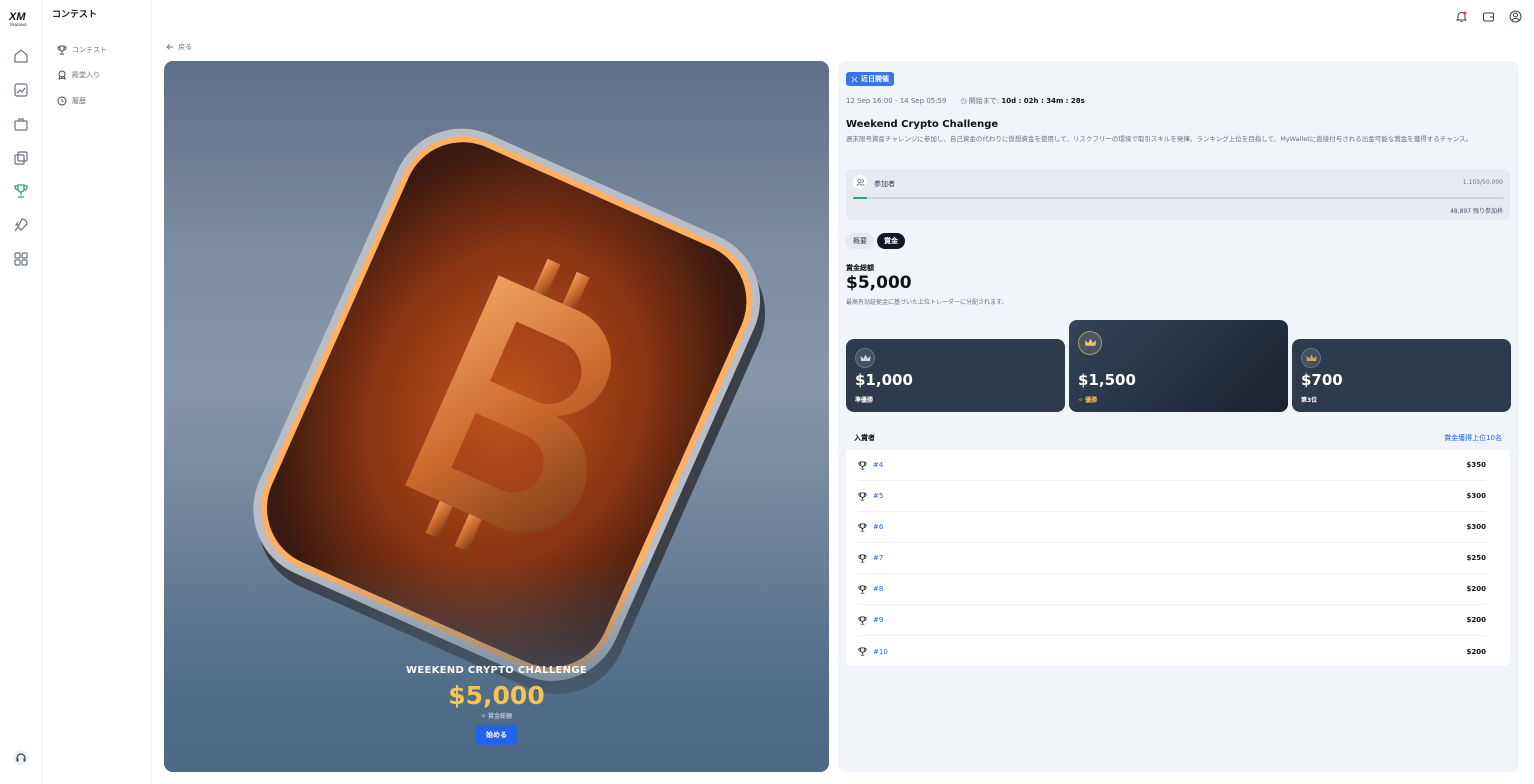 This screenshot has height=784, width=1534. I want to click on medal-icon, so click(62, 75).